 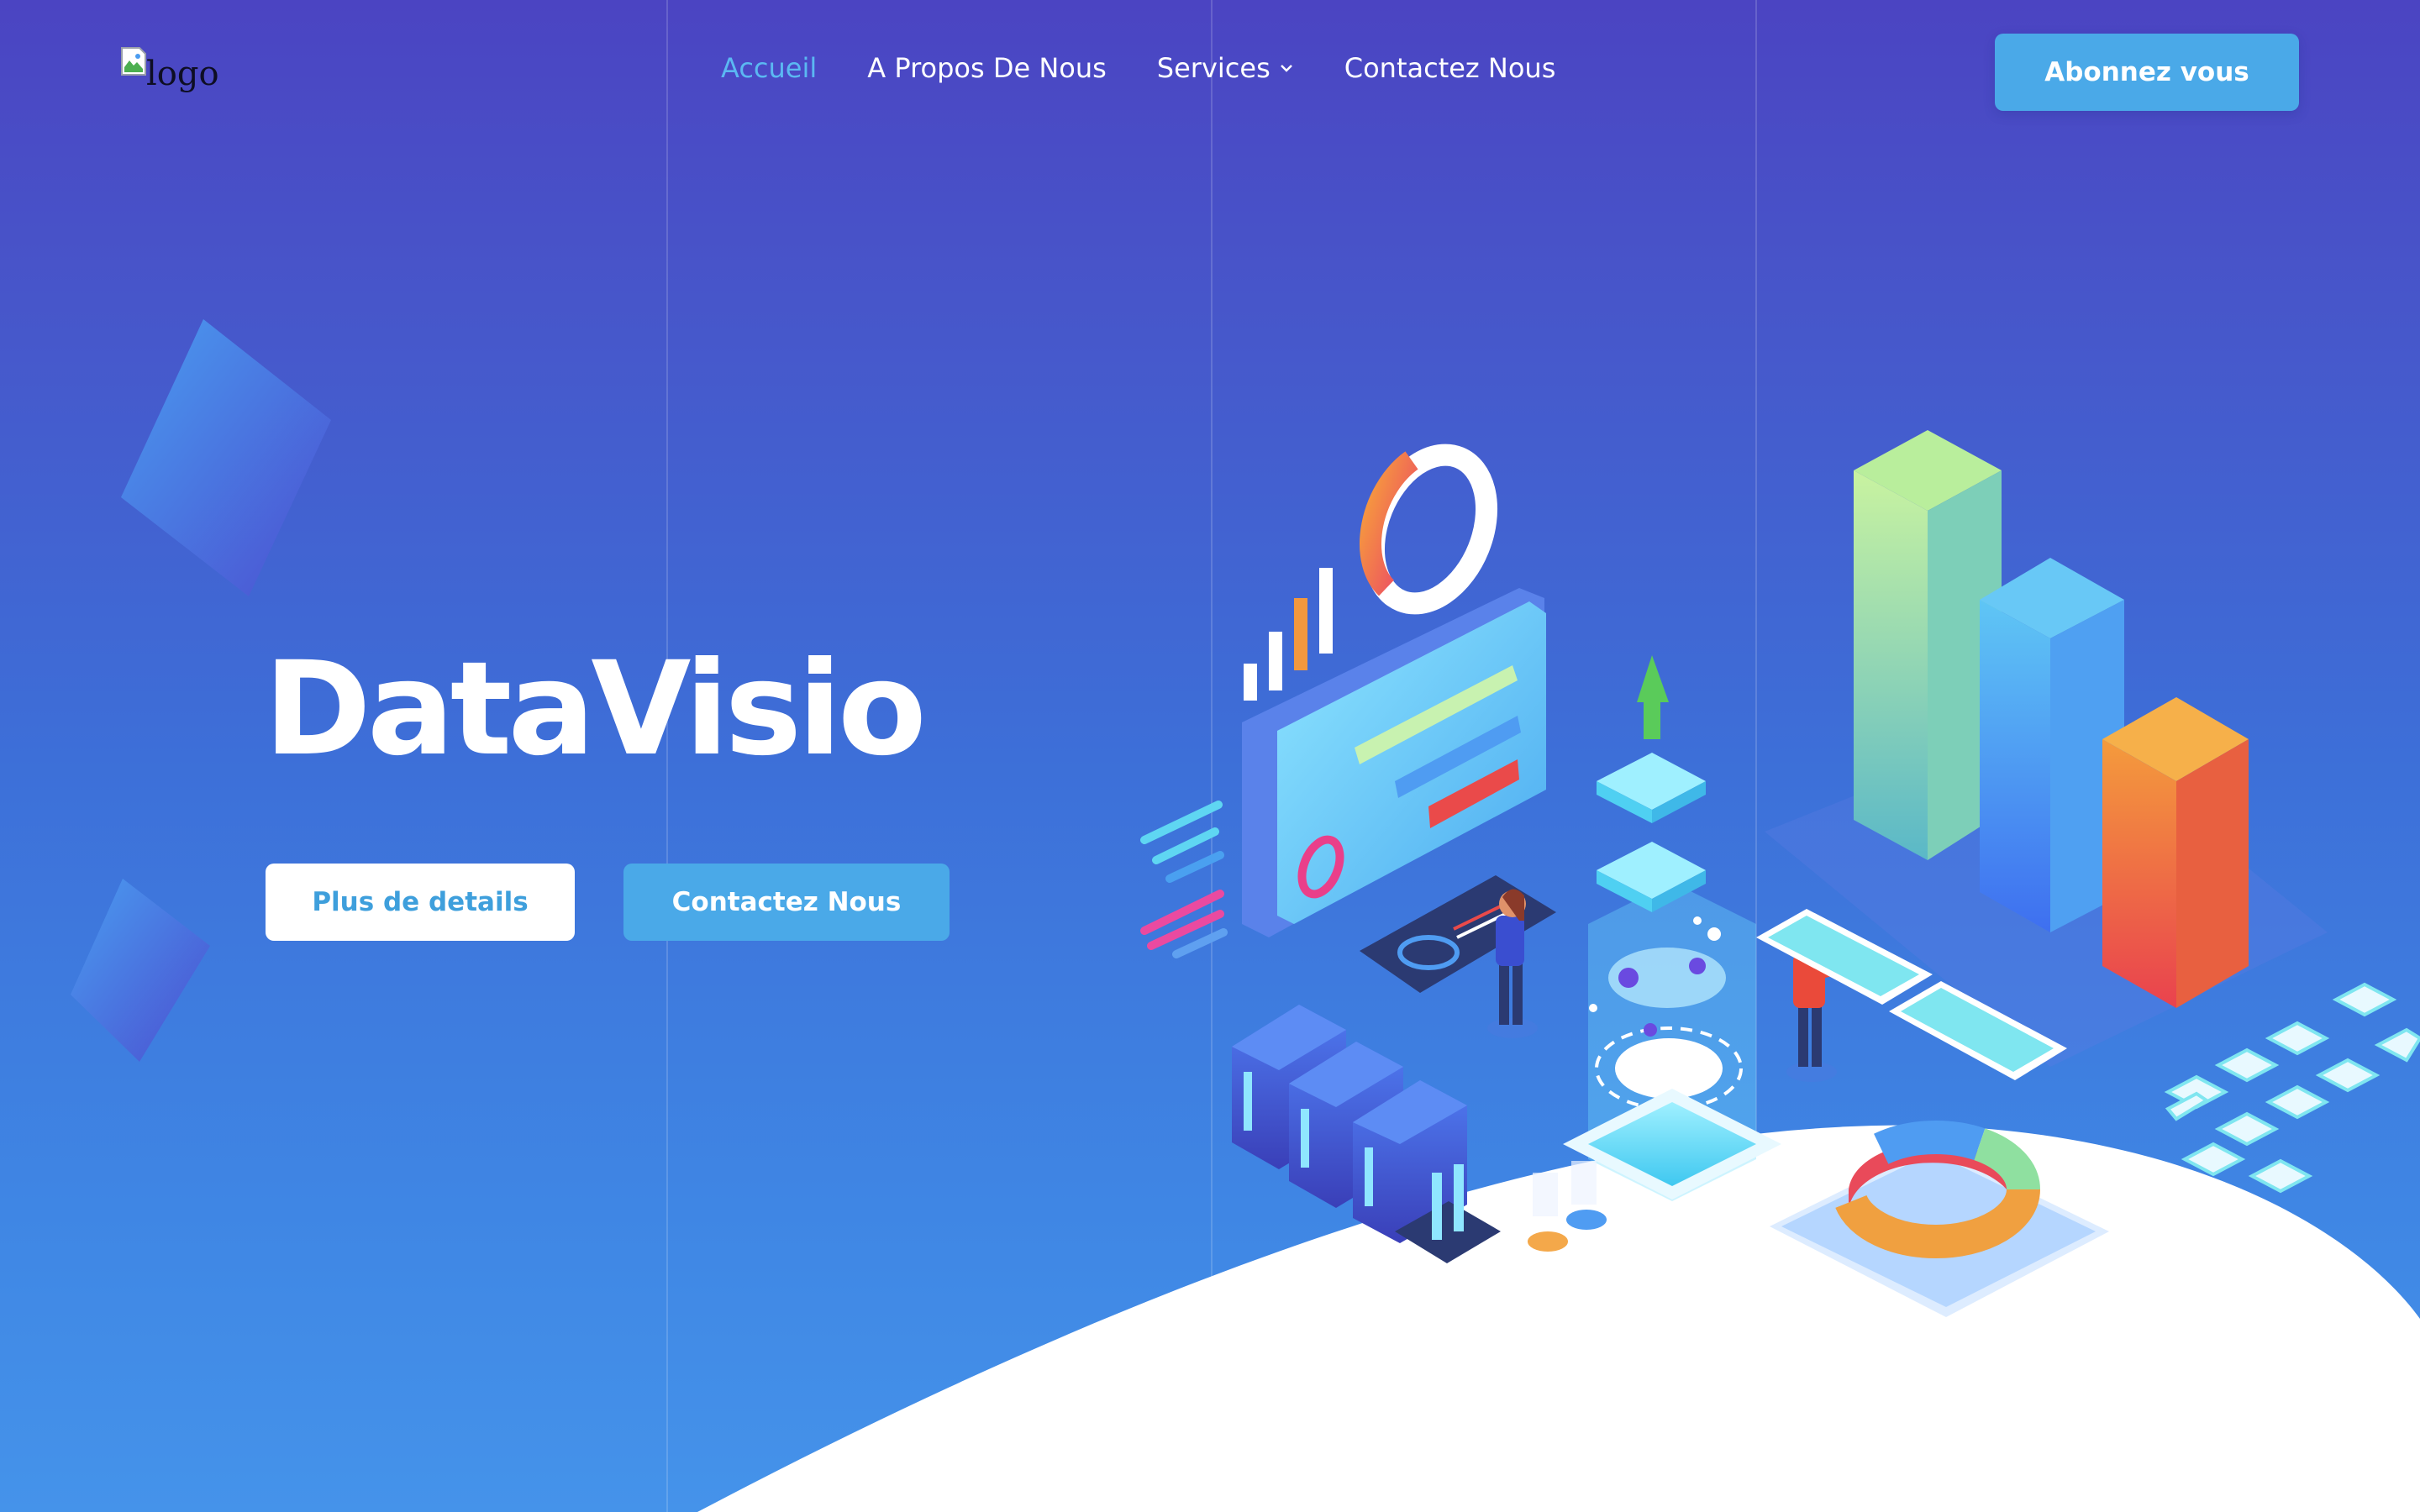 I want to click on details-button: Plus de details, so click(x=420, y=902).